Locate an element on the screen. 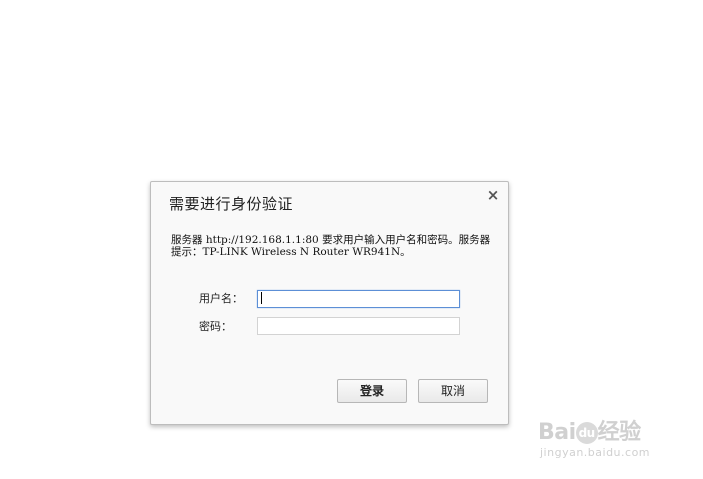 This screenshot has height=479, width=703. cancel-button: 取消 is located at coordinates (453, 391).